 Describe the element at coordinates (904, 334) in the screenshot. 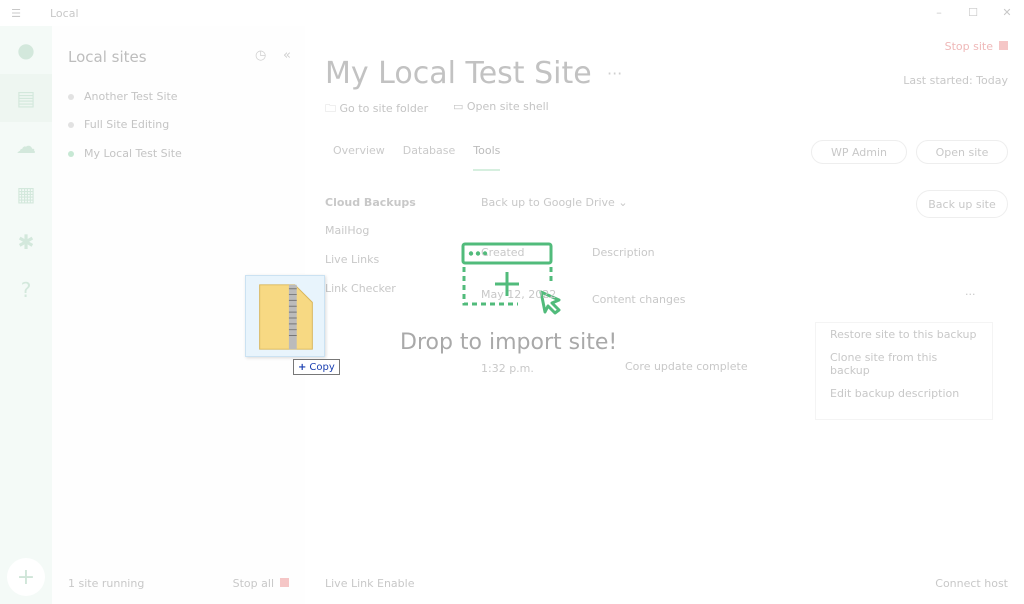

I see `menu-item-restore: Restore site to this backup` at that location.